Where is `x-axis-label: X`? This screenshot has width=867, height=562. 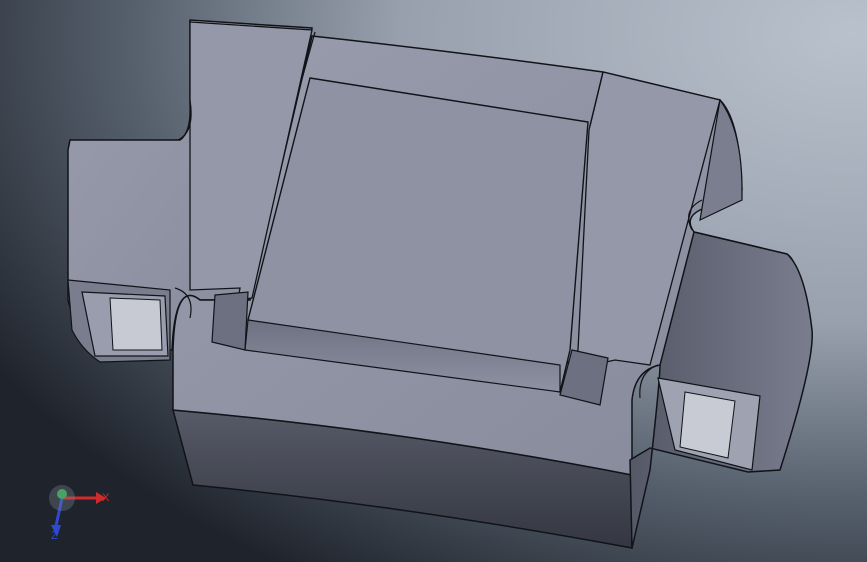
x-axis-label: X is located at coordinates (106, 498).